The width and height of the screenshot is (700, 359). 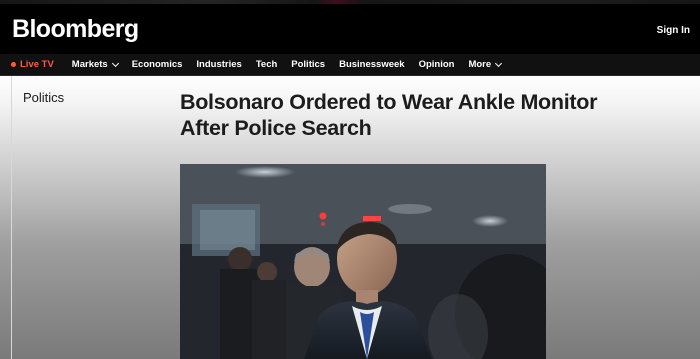 What do you see at coordinates (480, 64) in the screenshot?
I see `nav-more-label: More` at bounding box center [480, 64].